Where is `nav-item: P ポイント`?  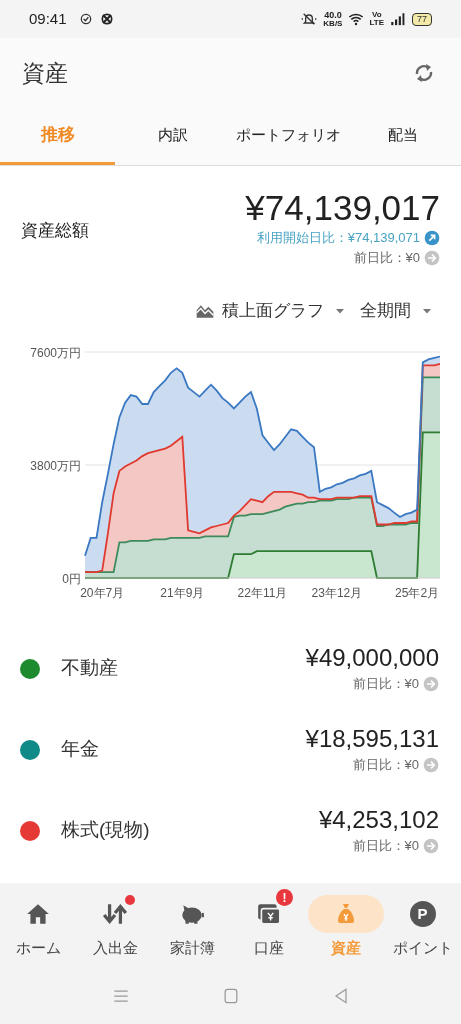 nav-item: P ポイント is located at coordinates (422, 923).